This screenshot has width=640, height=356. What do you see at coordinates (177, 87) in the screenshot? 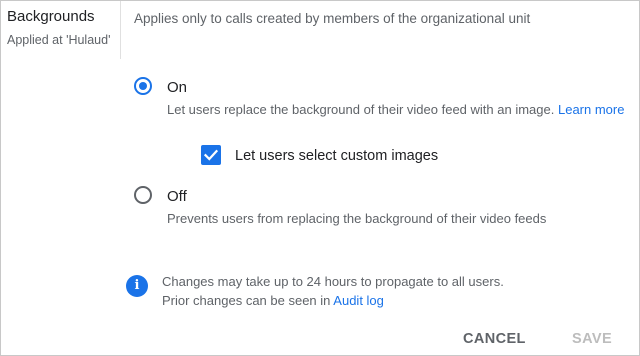
I see `radio-on-label: On` at bounding box center [177, 87].